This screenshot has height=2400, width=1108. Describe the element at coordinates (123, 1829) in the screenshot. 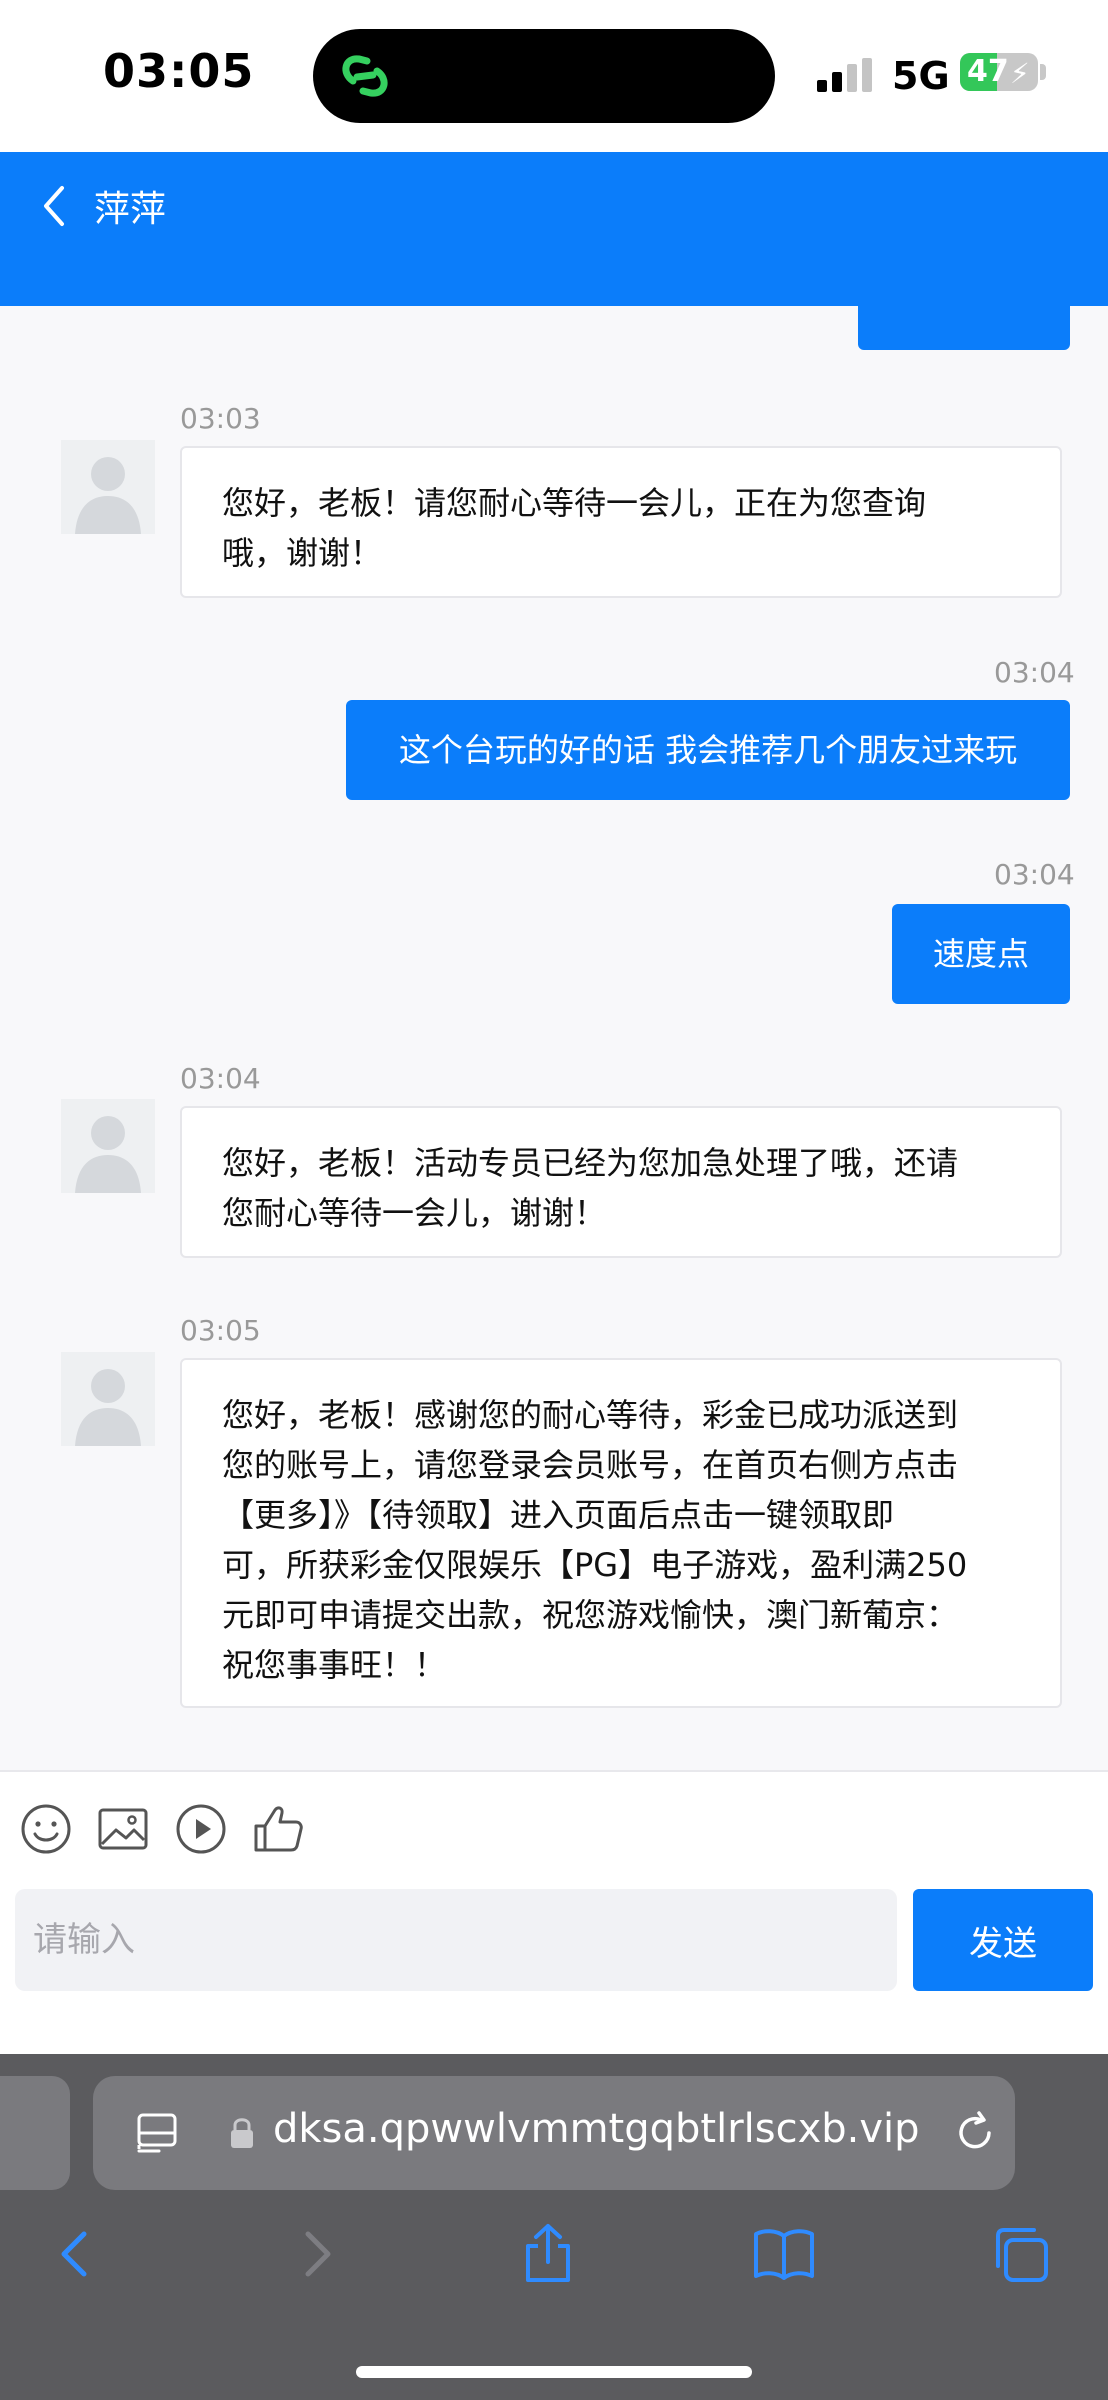

I see `image-icon` at that location.